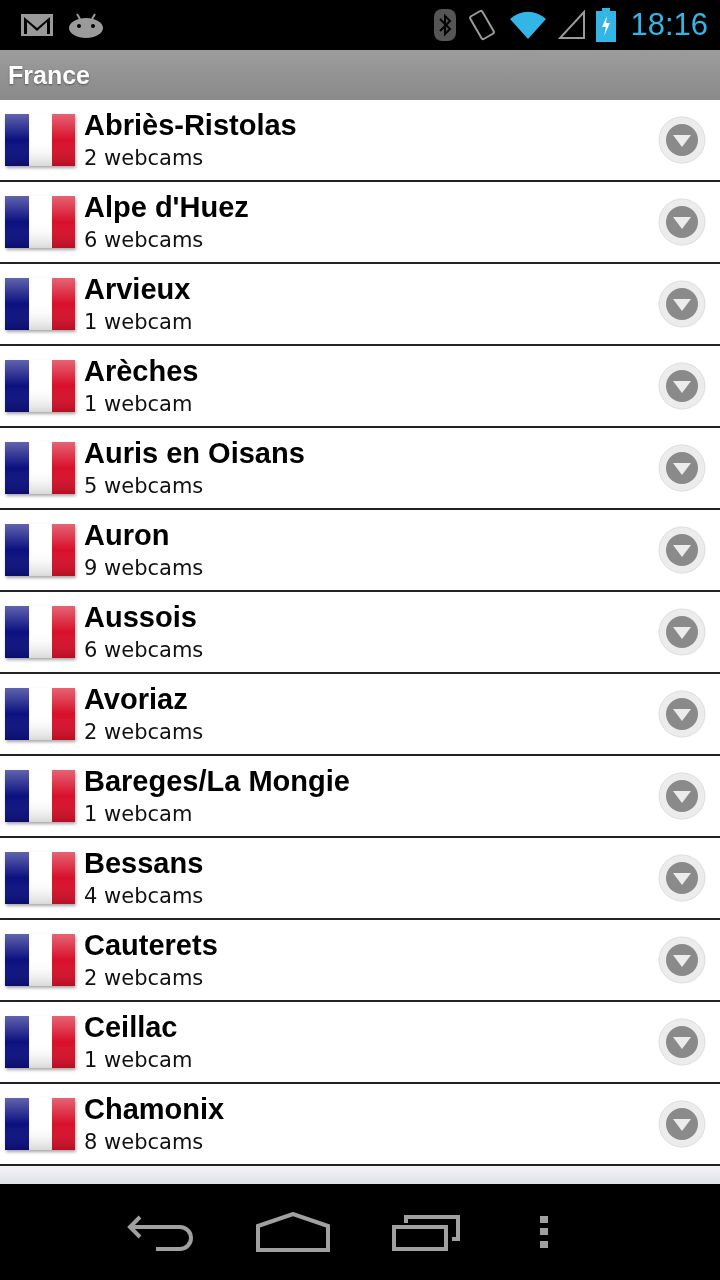 This screenshot has width=720, height=1280. Describe the element at coordinates (360, 223) in the screenshot. I see `list-item: Alpe d'Huez 6 webcams` at that location.